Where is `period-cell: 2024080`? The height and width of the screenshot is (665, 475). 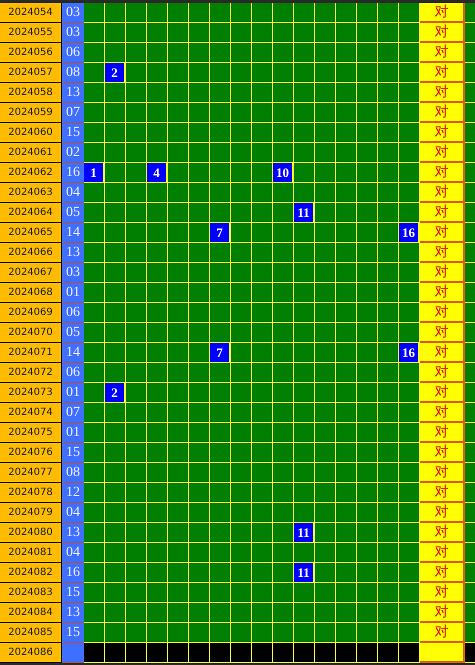
period-cell: 2024080 is located at coordinates (31, 533).